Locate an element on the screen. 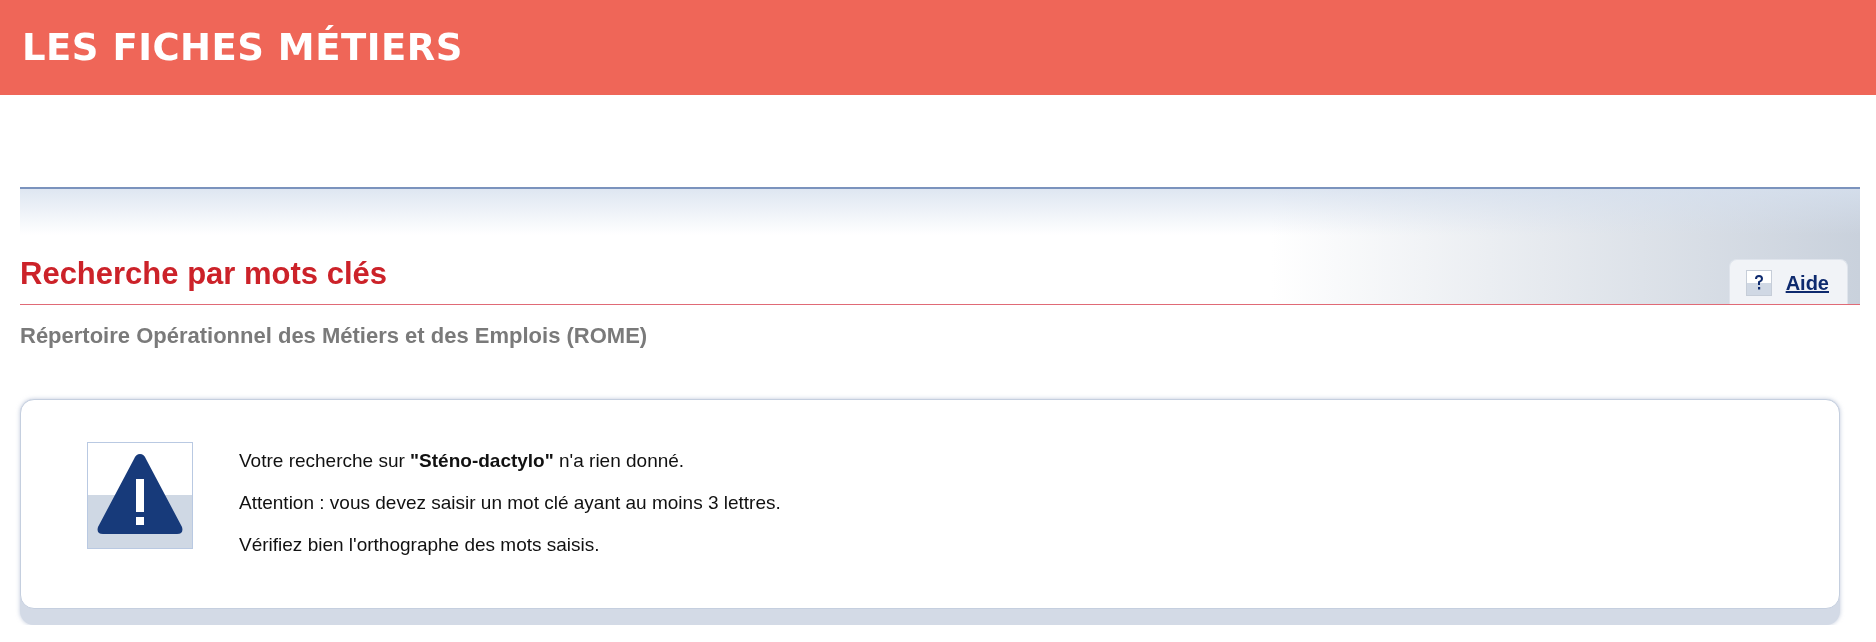  message-text: Attention : vous devez saisir un mot clé ayant au moins 3 lettres. is located at coordinates (510, 503).